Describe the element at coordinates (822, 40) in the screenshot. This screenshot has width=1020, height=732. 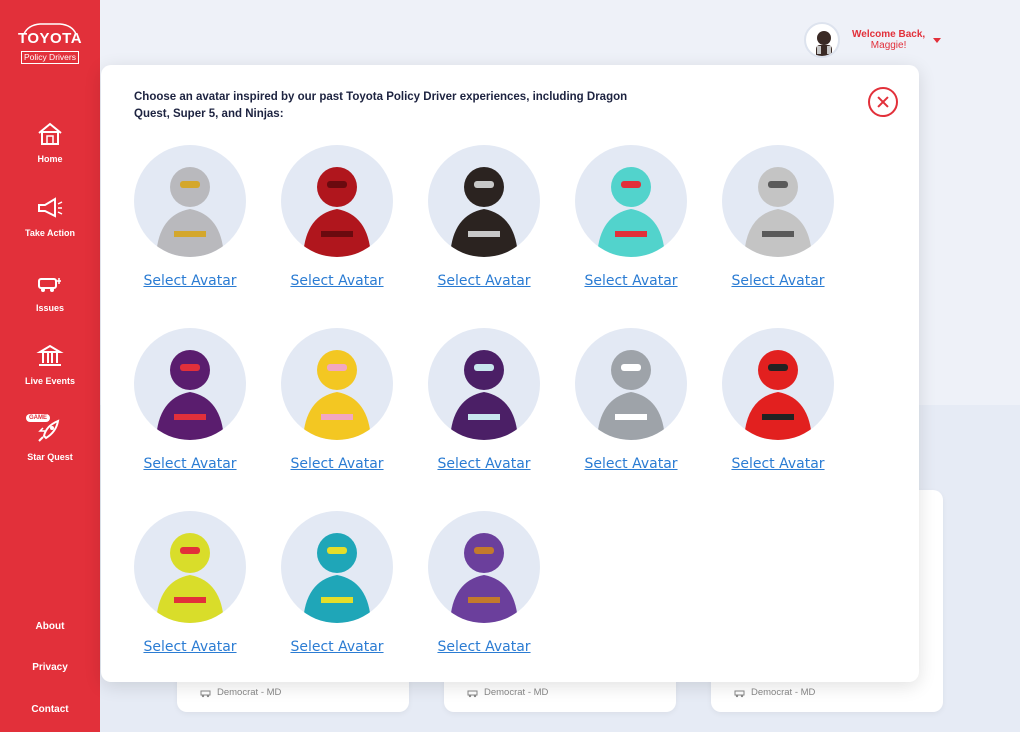
I see `user-avatar` at that location.